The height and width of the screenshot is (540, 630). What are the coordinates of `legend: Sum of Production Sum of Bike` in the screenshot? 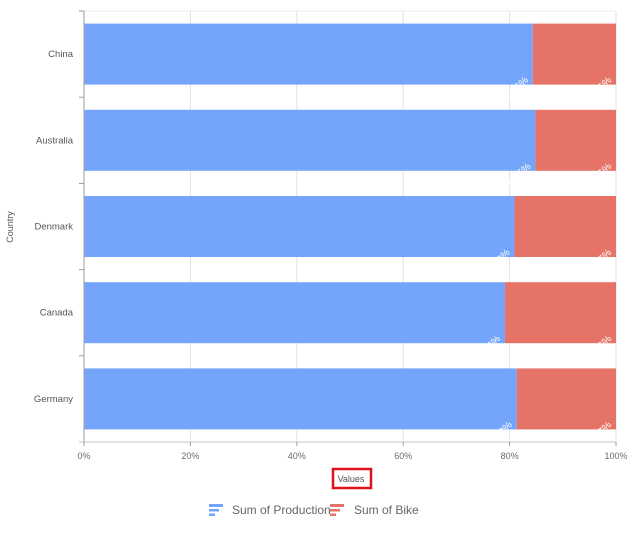 It's located at (314, 510).